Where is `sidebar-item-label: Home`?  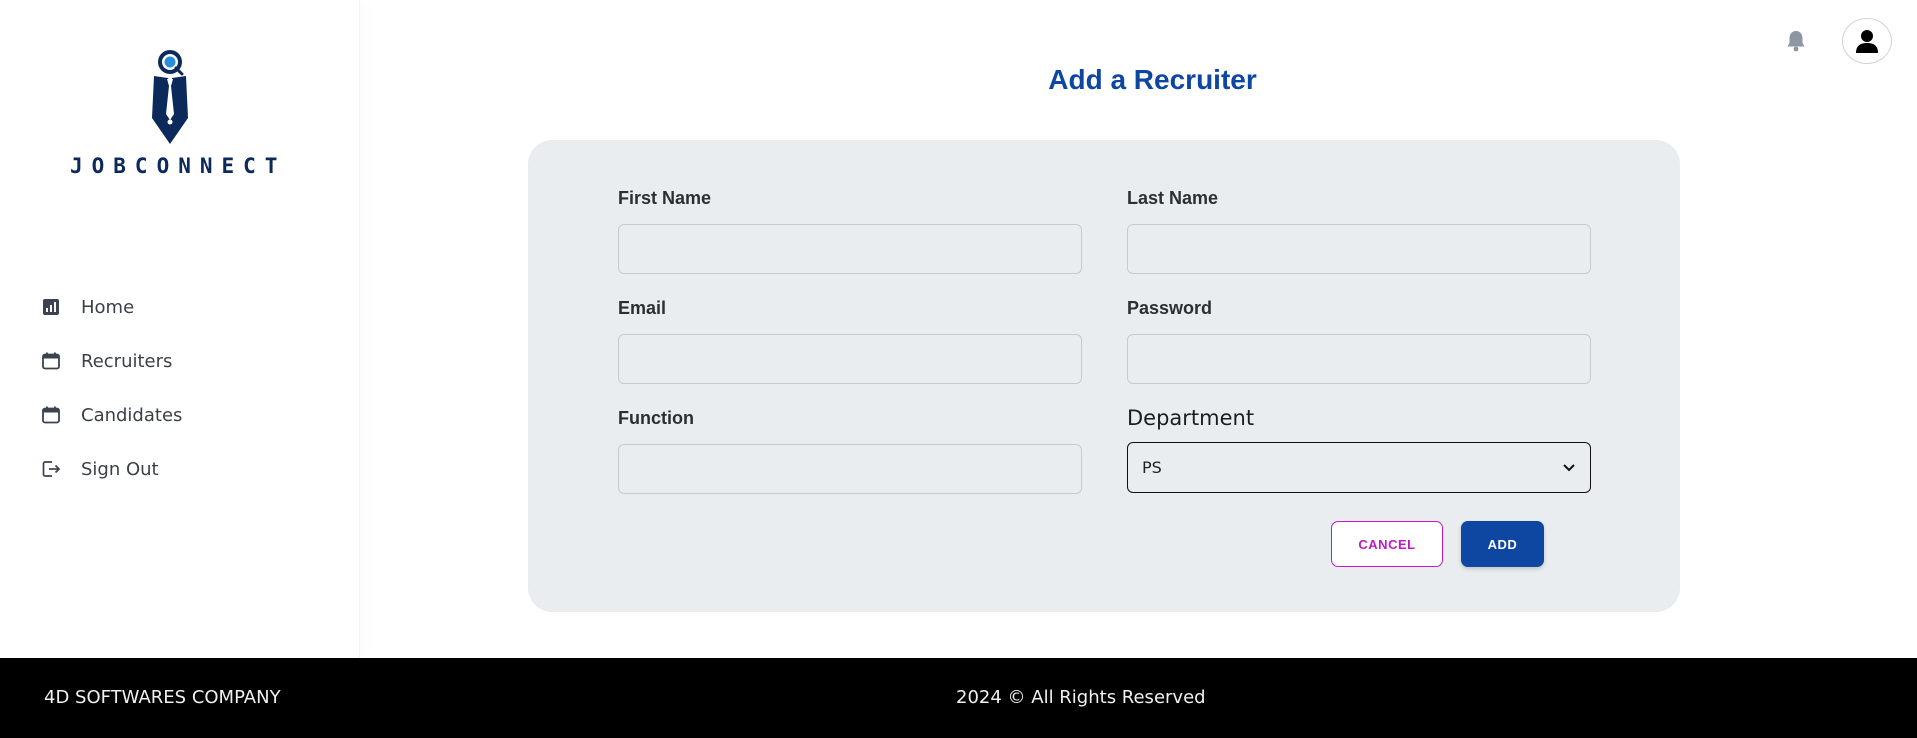 sidebar-item-label: Home is located at coordinates (108, 307).